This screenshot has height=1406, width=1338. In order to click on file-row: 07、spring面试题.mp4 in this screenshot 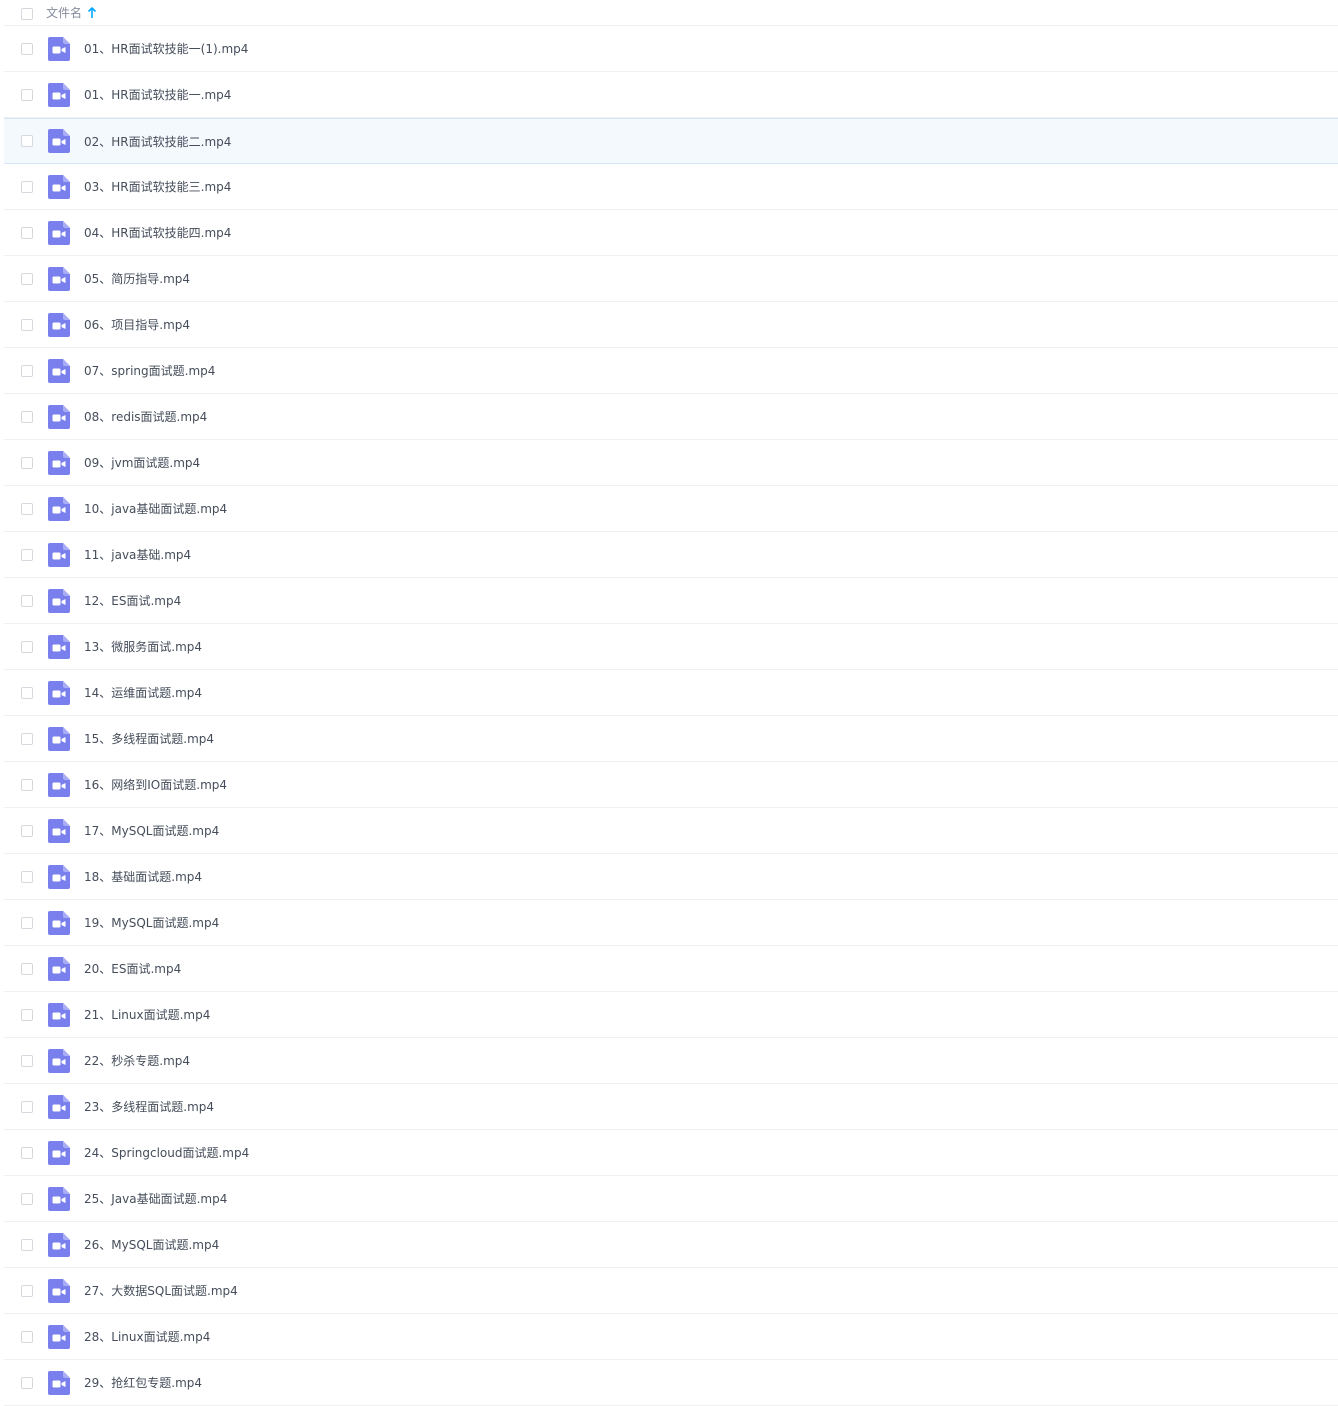, I will do `click(671, 371)`.